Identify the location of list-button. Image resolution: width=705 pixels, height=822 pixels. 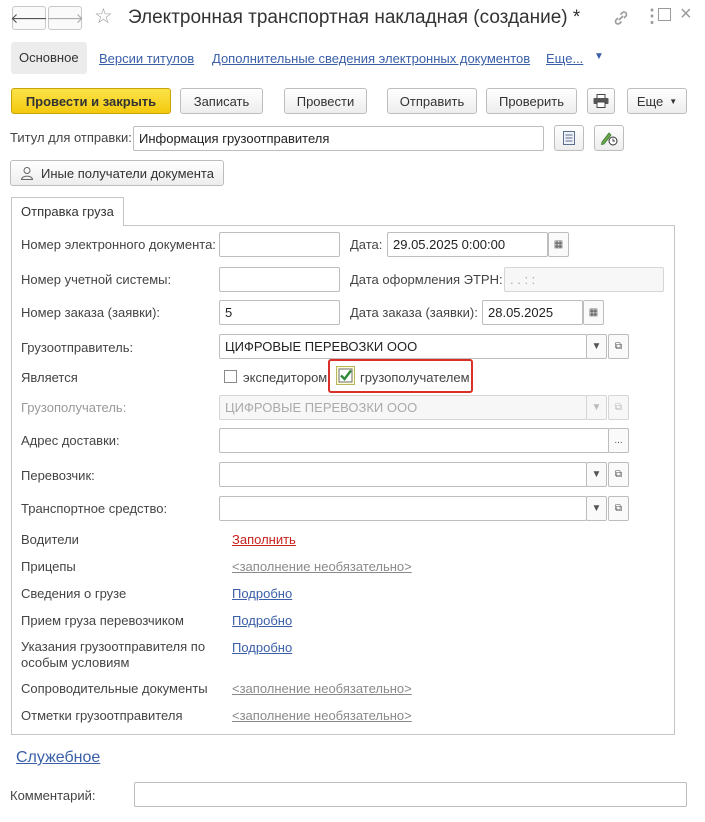
(569, 138).